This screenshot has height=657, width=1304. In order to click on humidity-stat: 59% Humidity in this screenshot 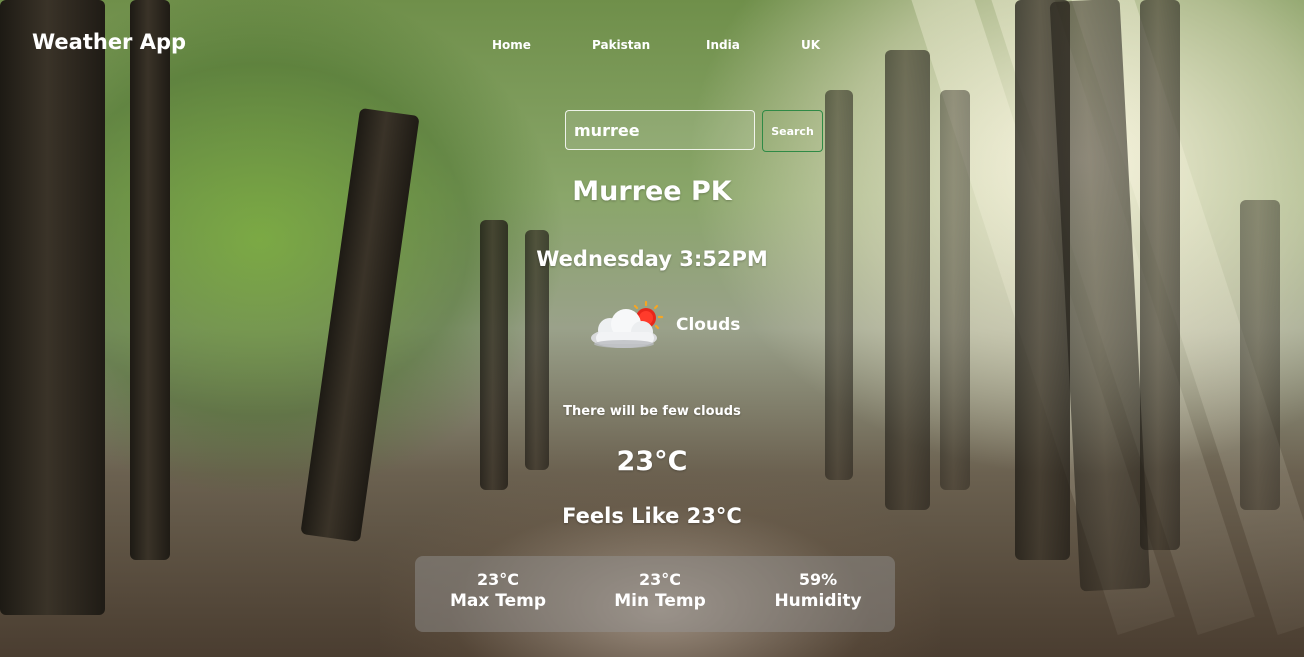, I will do `click(818, 590)`.